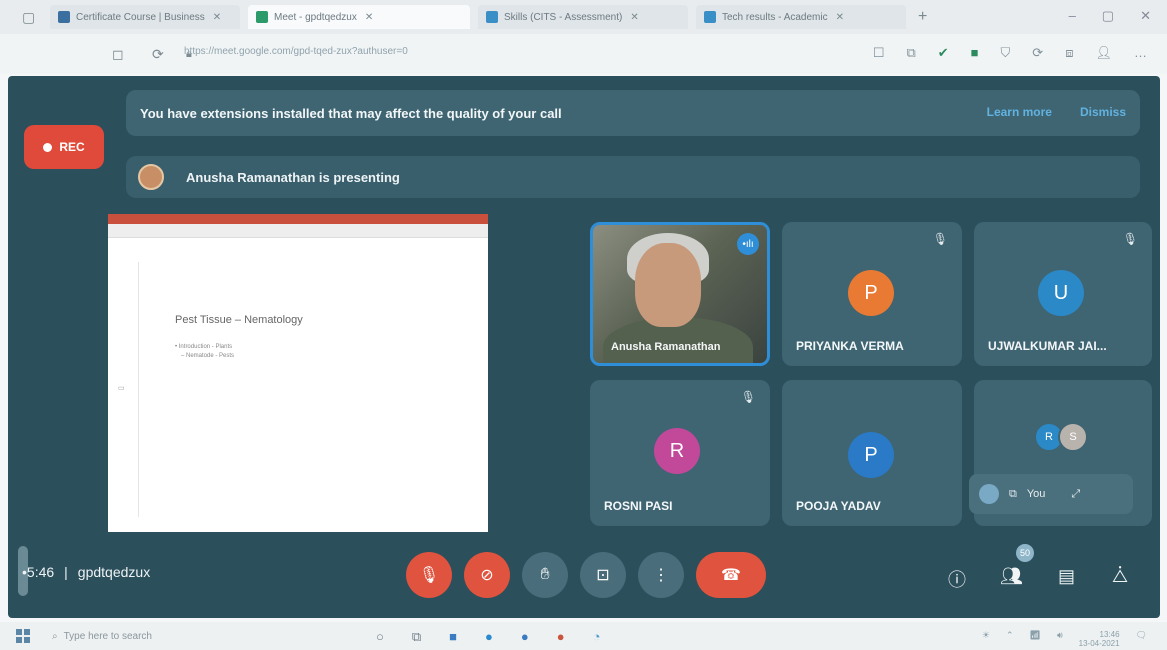 Image resolution: width=1167 pixels, height=650 pixels. What do you see at coordinates (1010, 639) in the screenshot?
I see `chevron-up-icon: ⌃` at bounding box center [1010, 639].